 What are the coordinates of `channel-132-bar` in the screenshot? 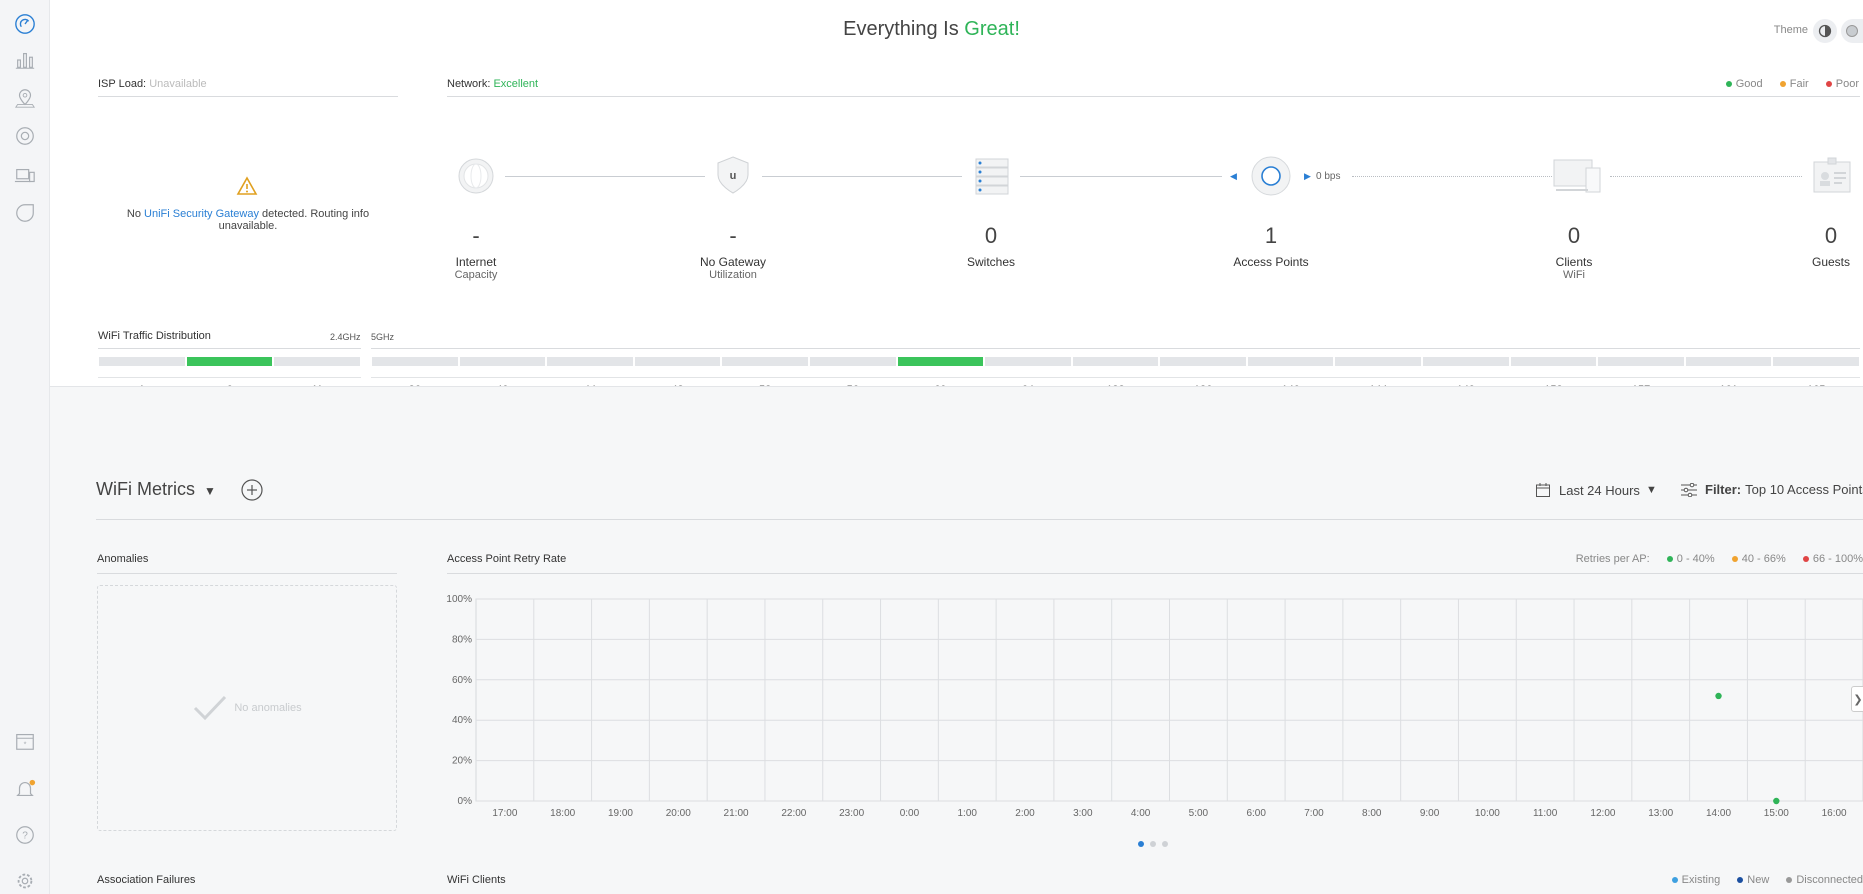 It's located at (1115, 361).